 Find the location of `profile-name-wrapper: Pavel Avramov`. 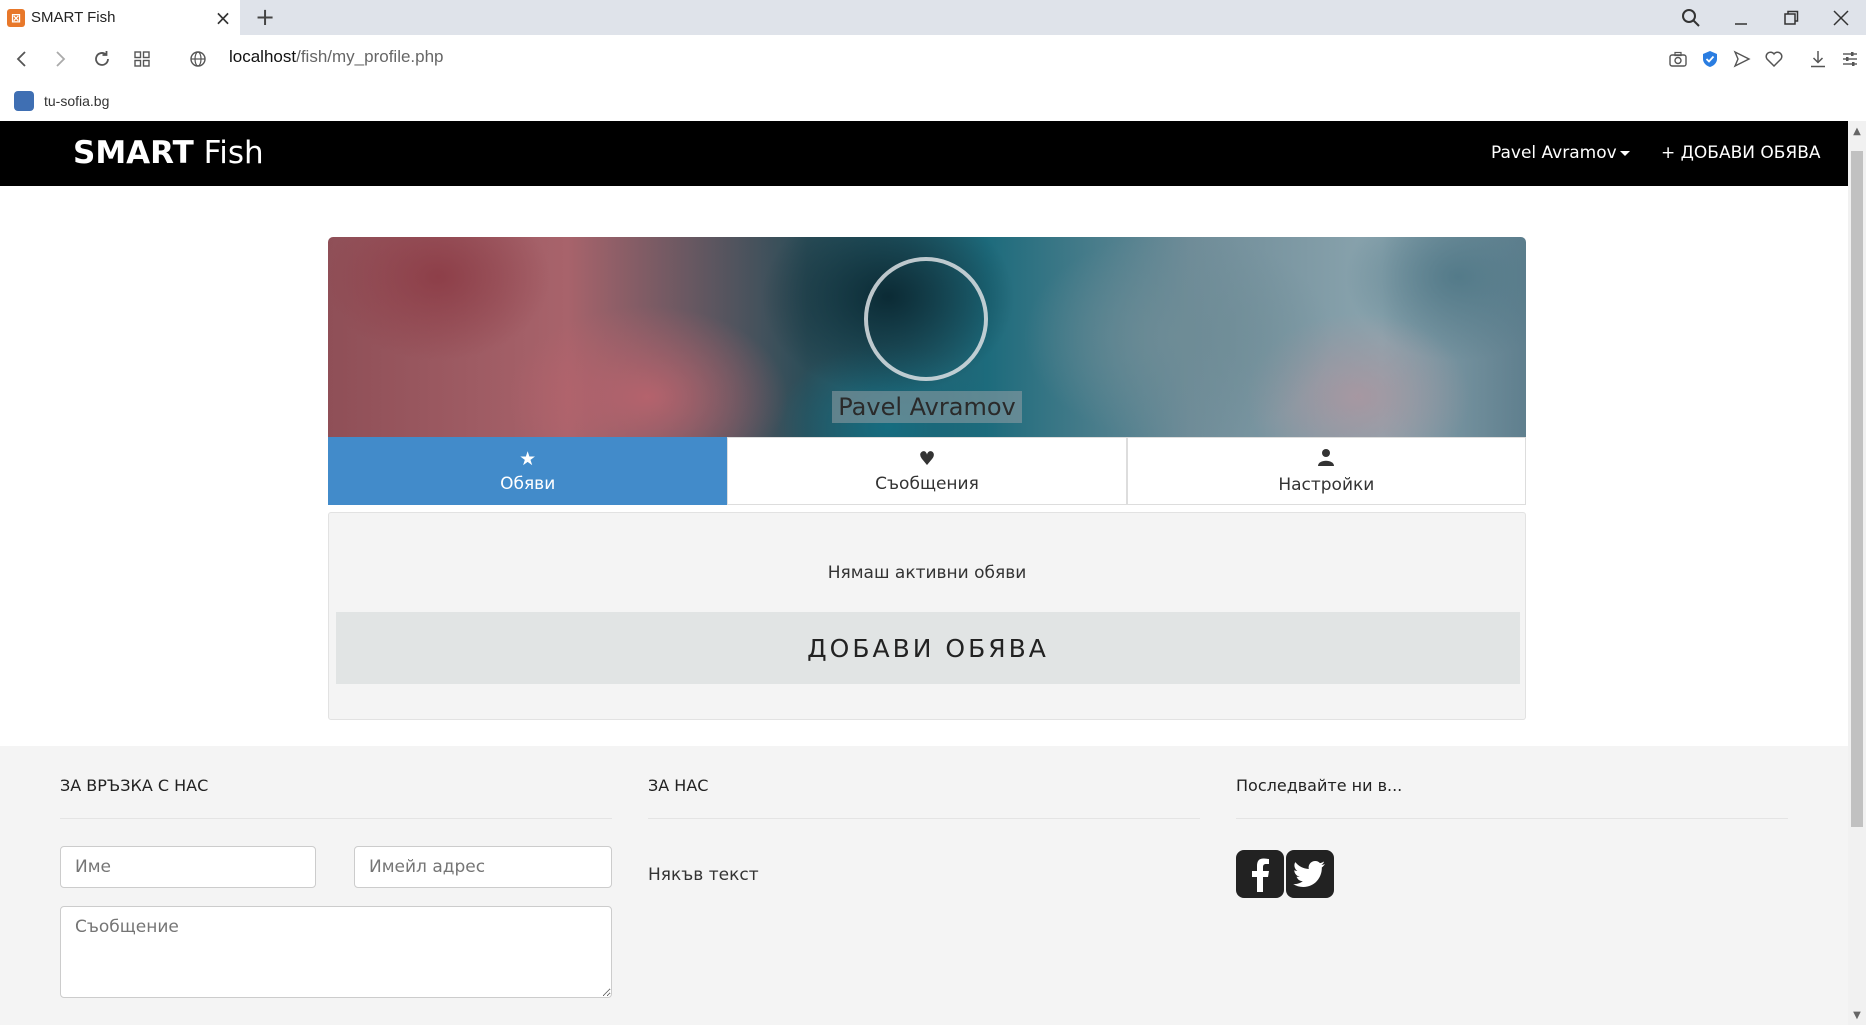

profile-name-wrapper: Pavel Avramov is located at coordinates (927, 407).